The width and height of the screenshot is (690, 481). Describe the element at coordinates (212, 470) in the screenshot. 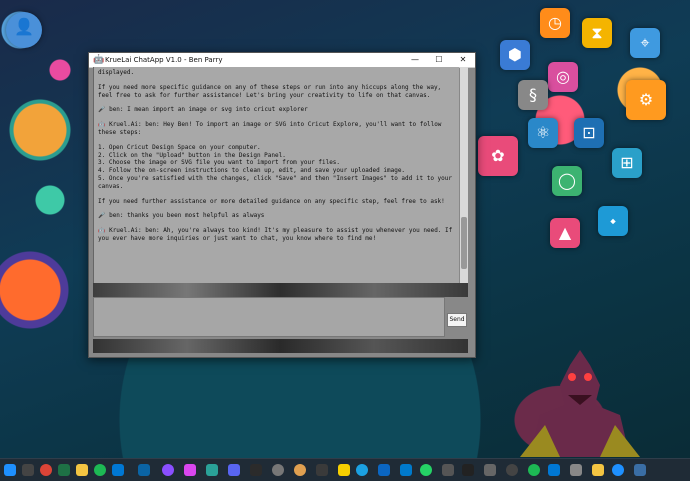

I see `discord-icon` at that location.